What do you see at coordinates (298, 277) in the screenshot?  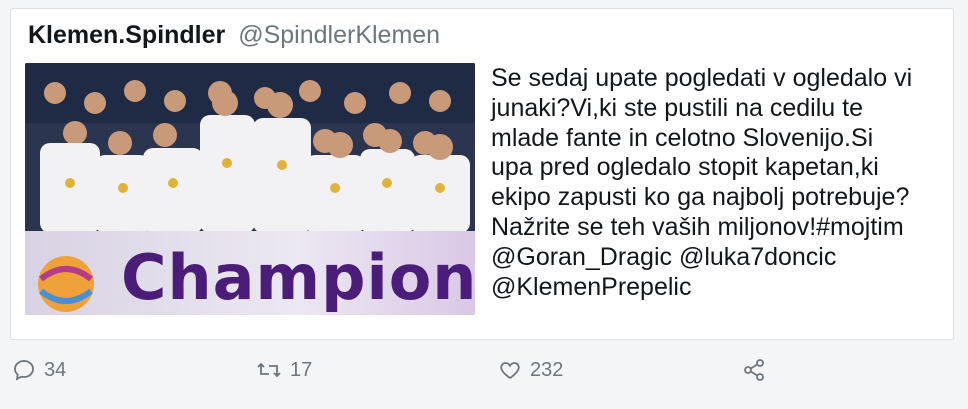 I see `banner-text: Champions` at bounding box center [298, 277].